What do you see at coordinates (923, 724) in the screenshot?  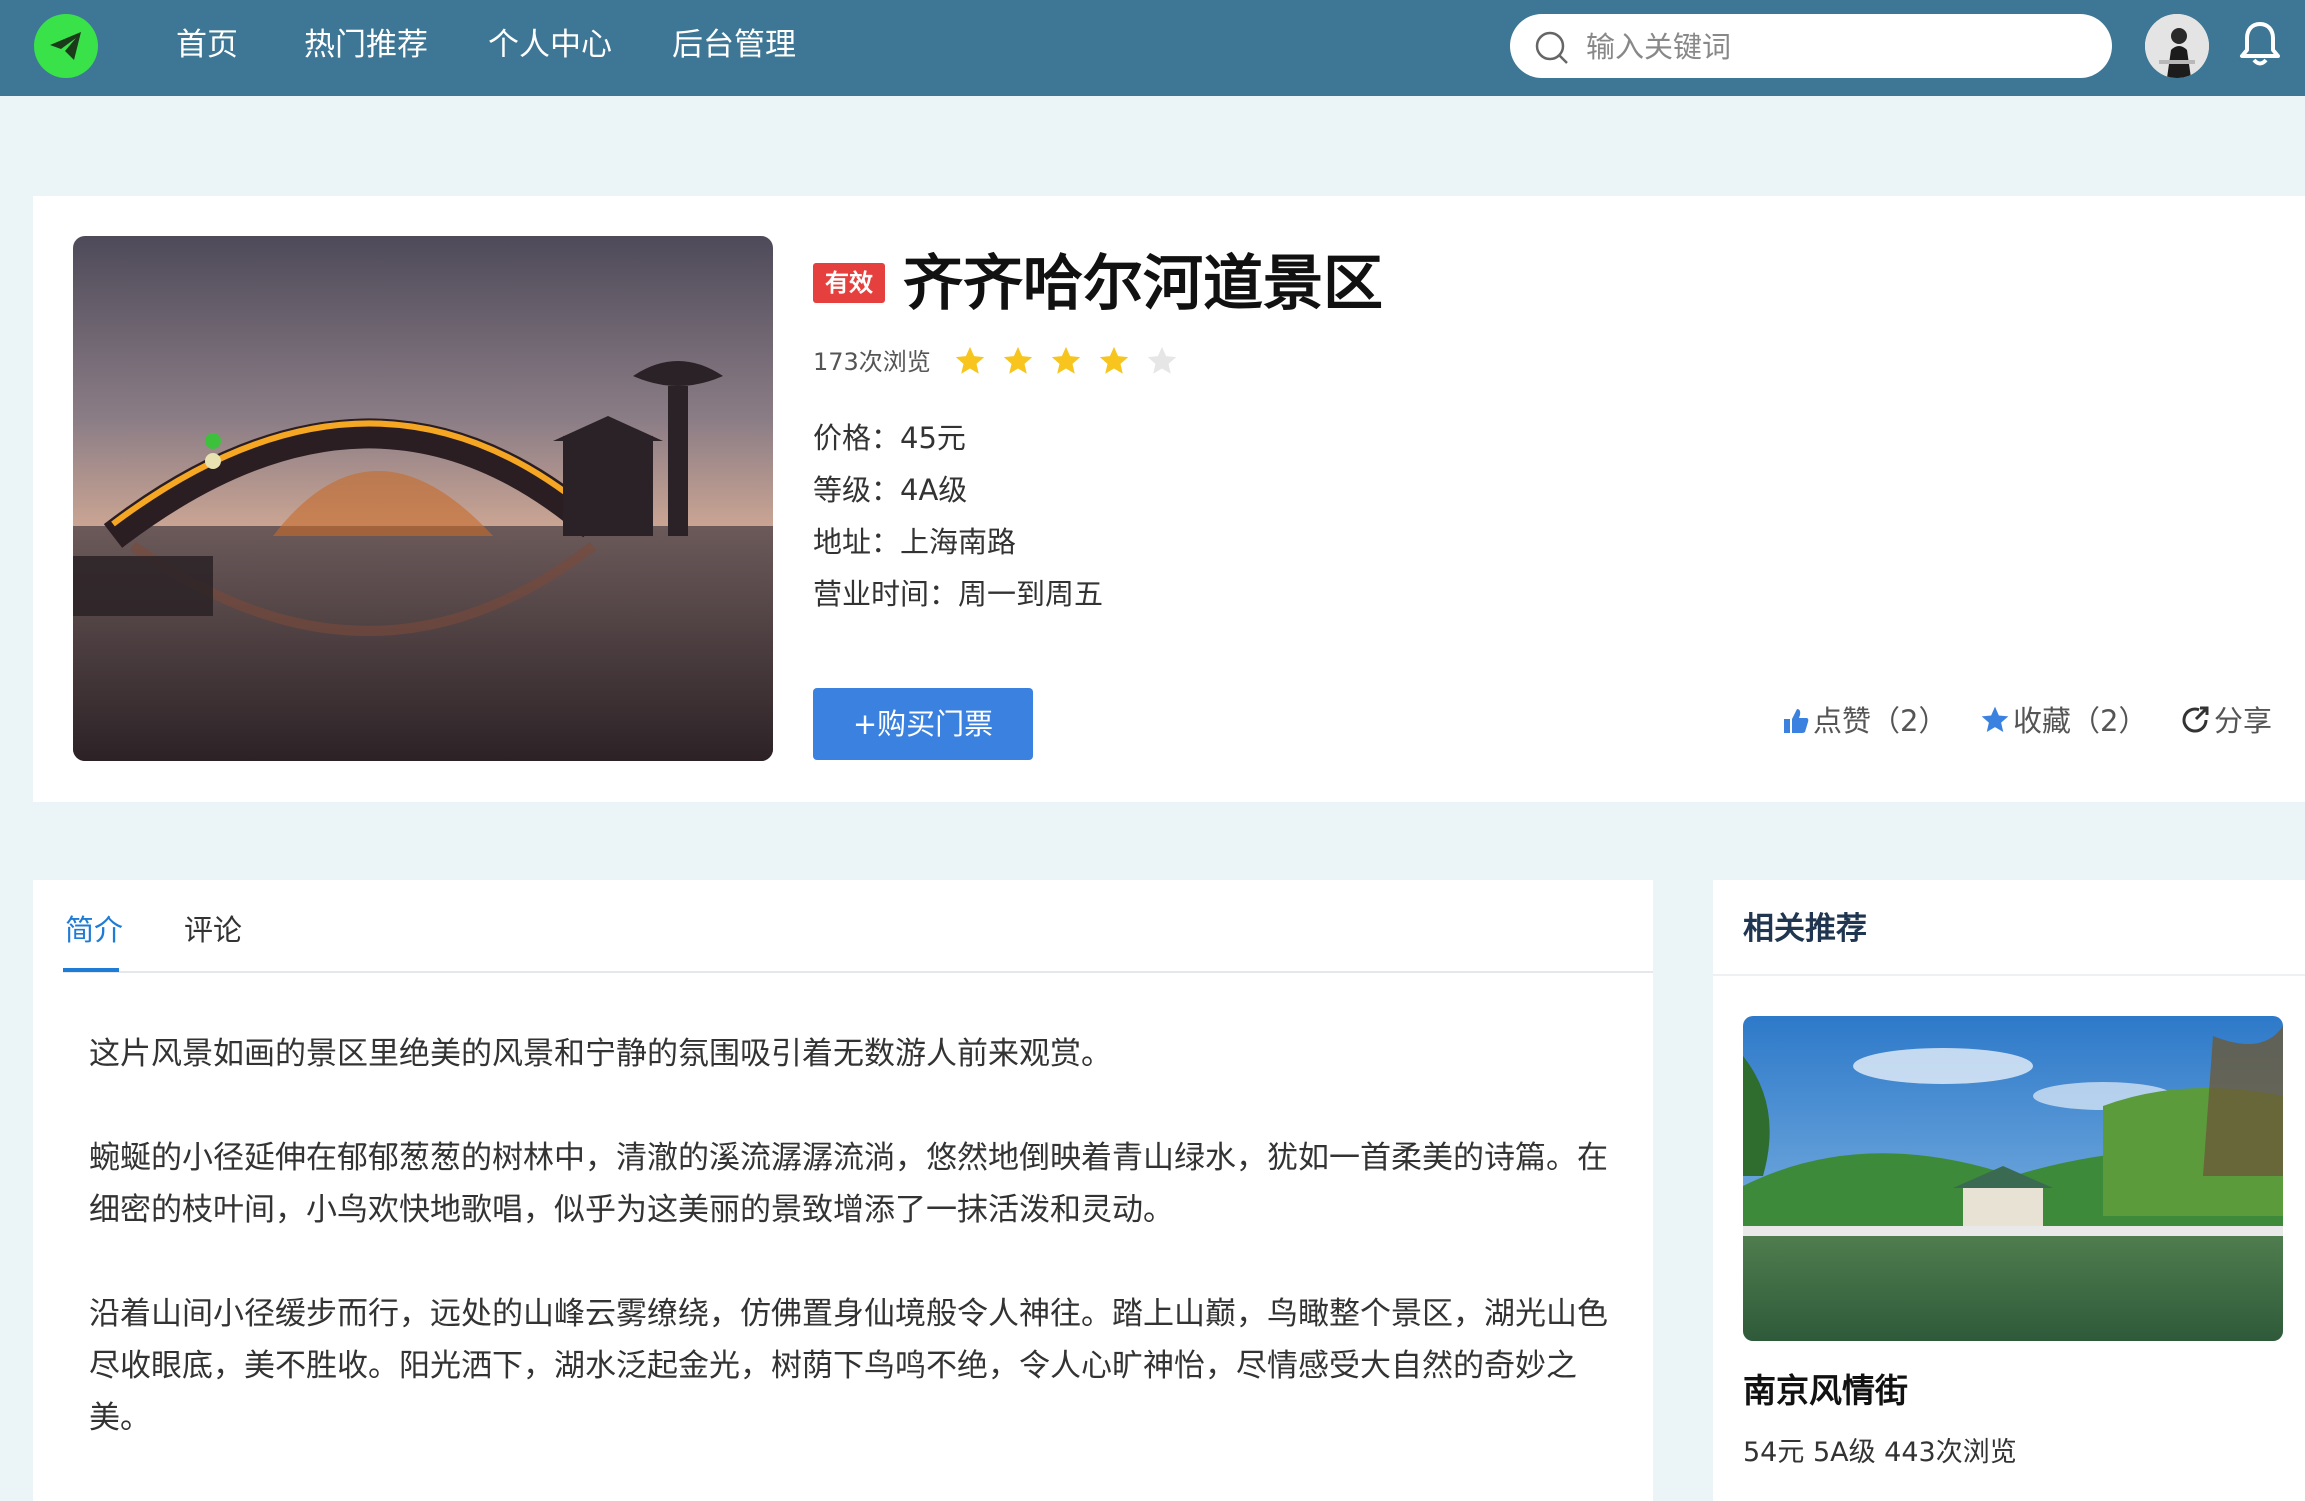 I see `buy-ticket-button: +购买门票` at bounding box center [923, 724].